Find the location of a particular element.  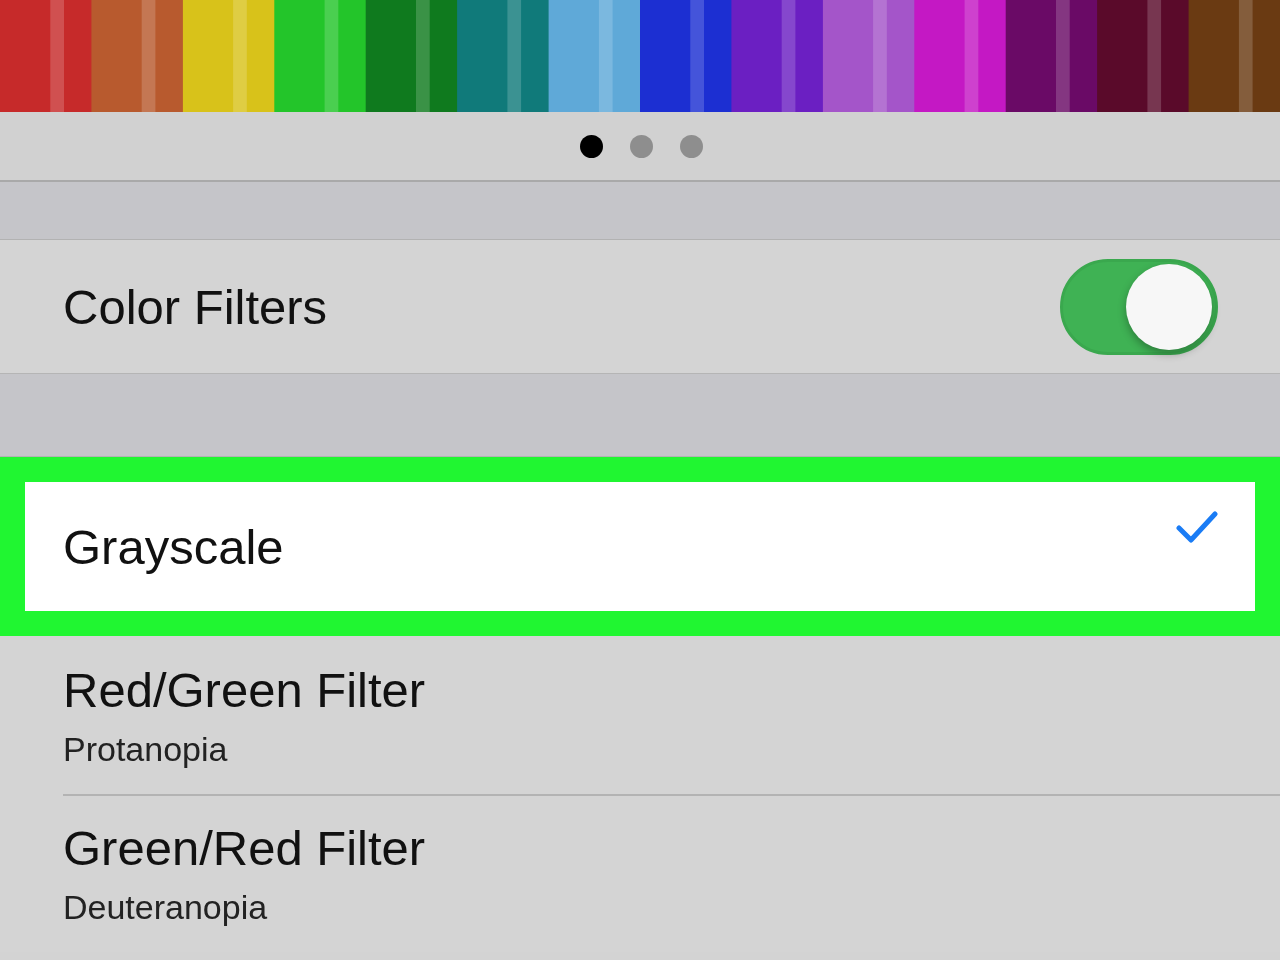

option-title: Red/Green Filter is located at coordinates (244, 689).